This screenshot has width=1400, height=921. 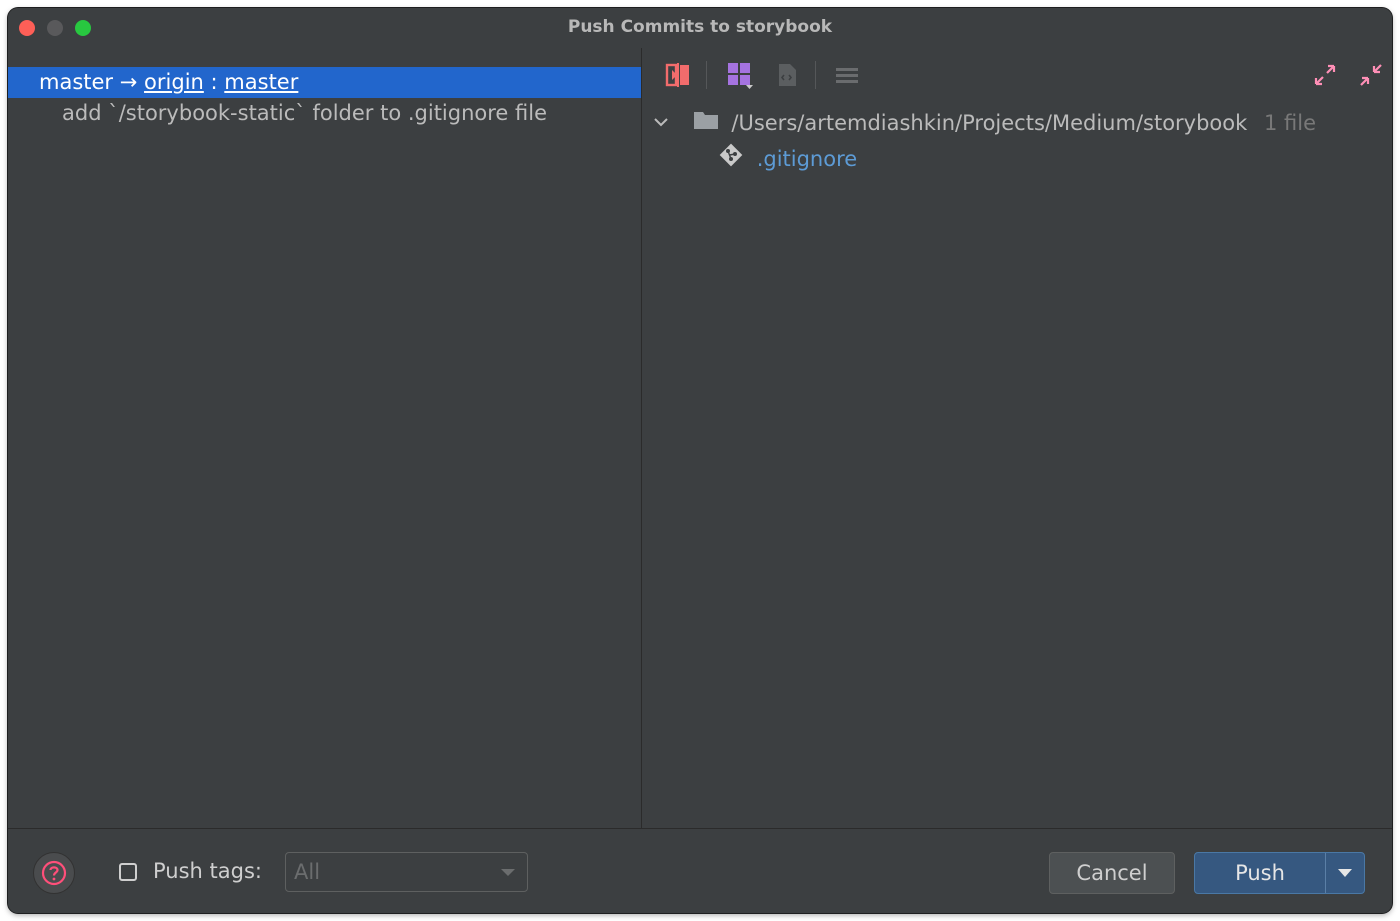 I want to click on show-diff-icon, so click(x=678, y=75).